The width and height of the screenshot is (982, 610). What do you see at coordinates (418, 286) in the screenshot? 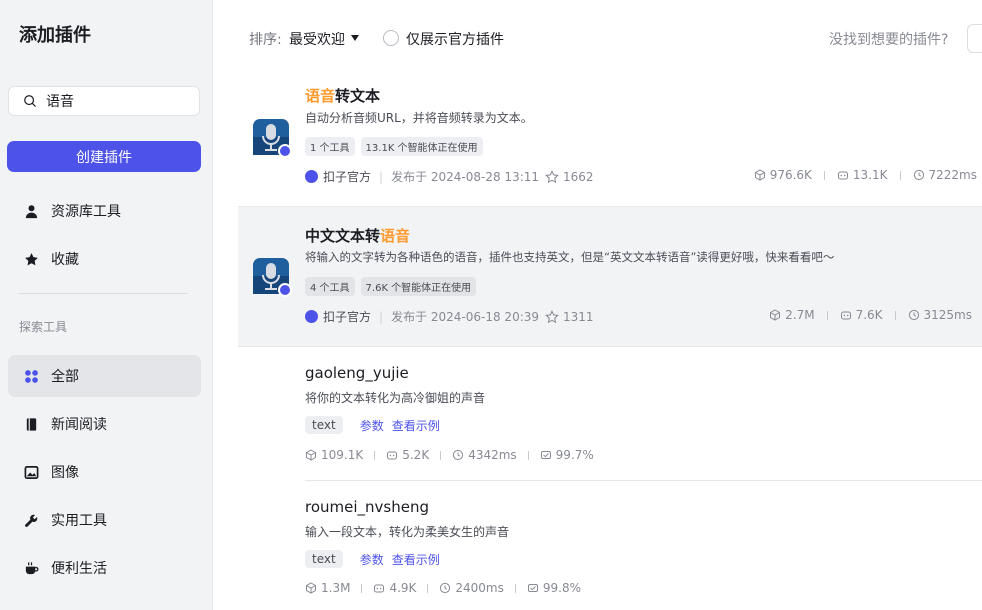
I see `usage-tag: 7.6K 个智能体正在使用` at bounding box center [418, 286].